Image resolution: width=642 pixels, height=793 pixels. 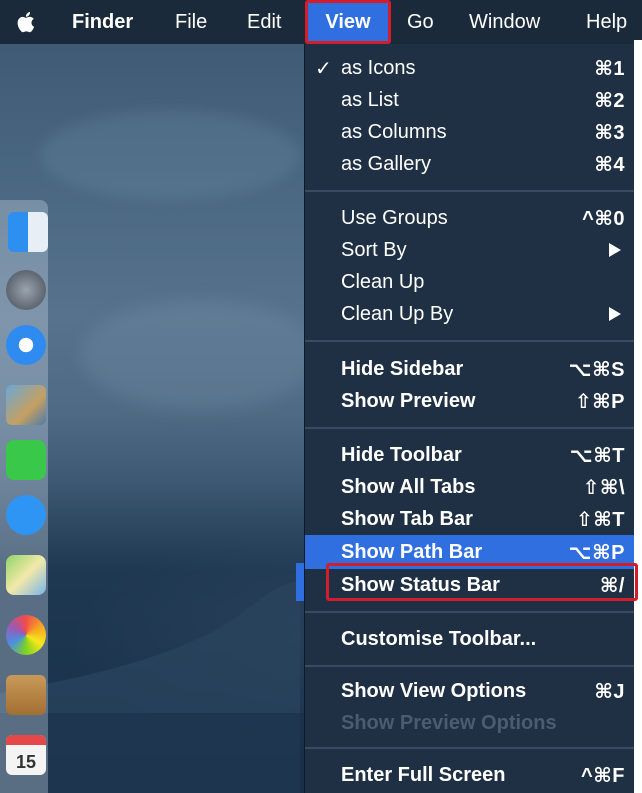 I want to click on menu-view: View, so click(x=348, y=22).